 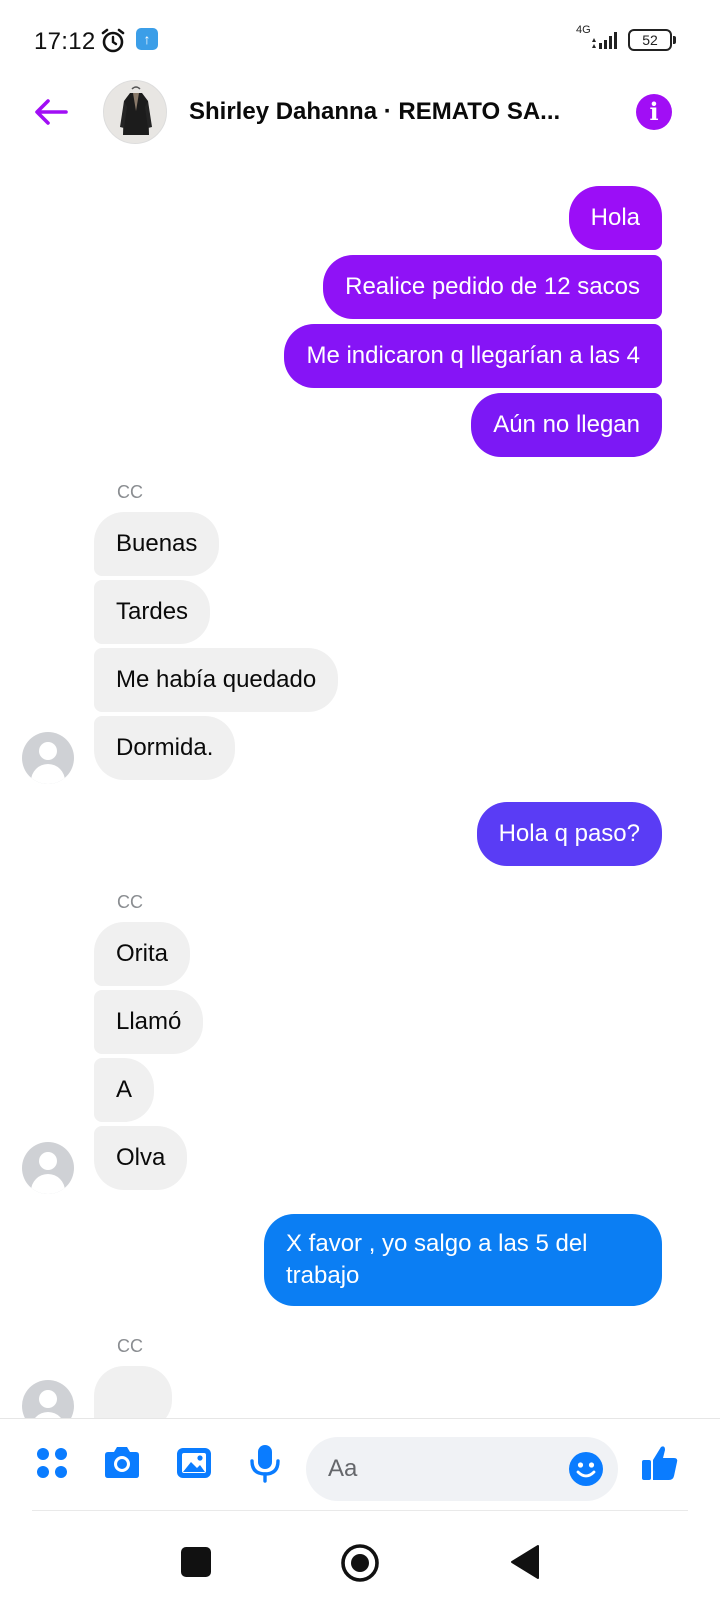 I want to click on message-bubble-outgoing: Me indicaron q llegarían a las 4, so click(x=473, y=356).